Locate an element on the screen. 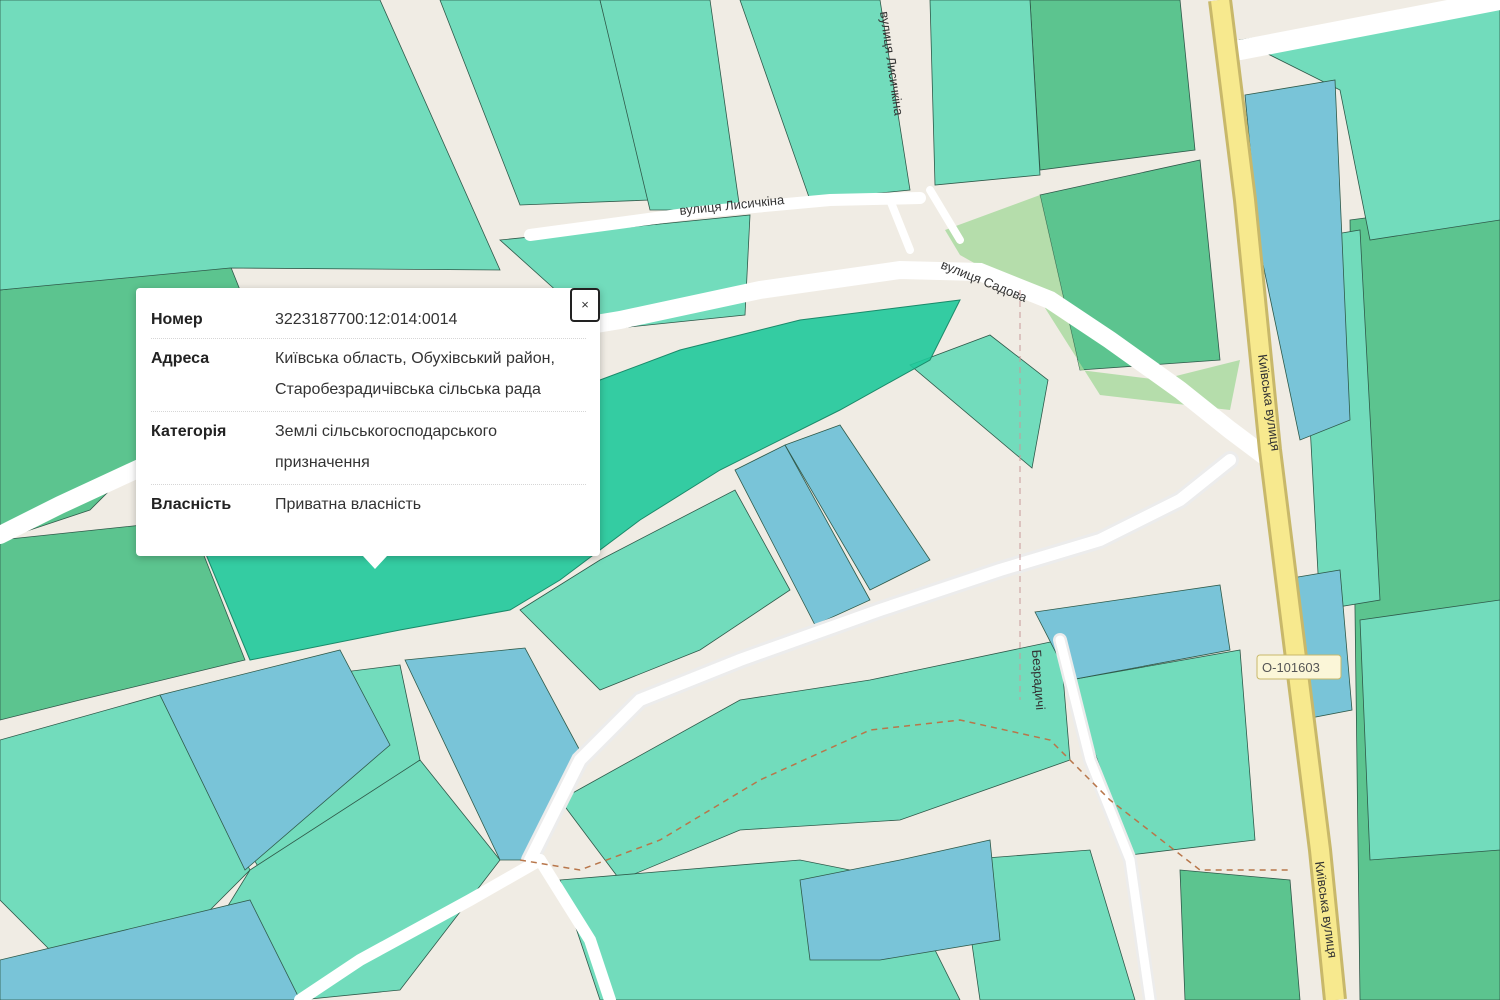 This screenshot has width=1500, height=1000. info-value: Землі сільськогосподарського призначення is located at coordinates (386, 447).